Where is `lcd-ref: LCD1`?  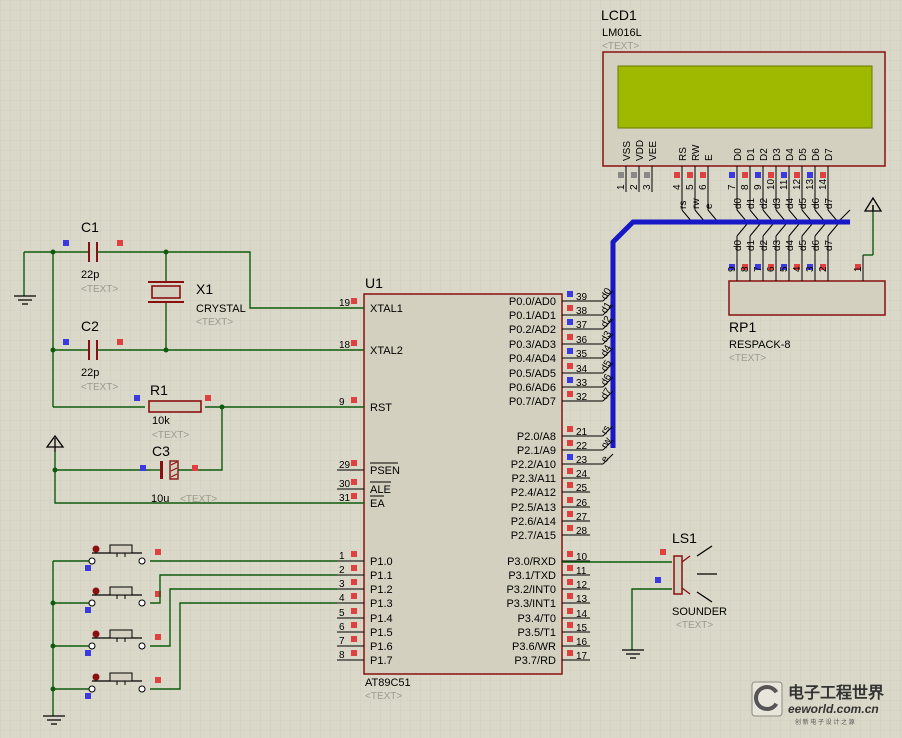
lcd-ref: LCD1 is located at coordinates (619, 15).